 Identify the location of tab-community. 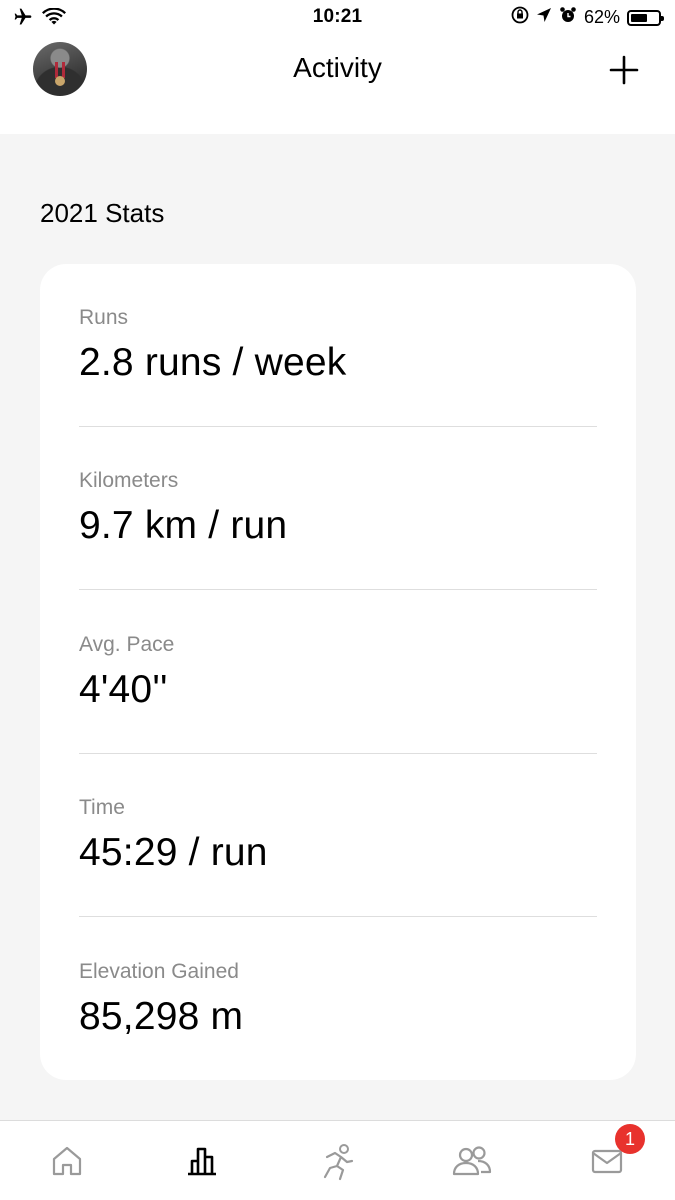
(472, 1161).